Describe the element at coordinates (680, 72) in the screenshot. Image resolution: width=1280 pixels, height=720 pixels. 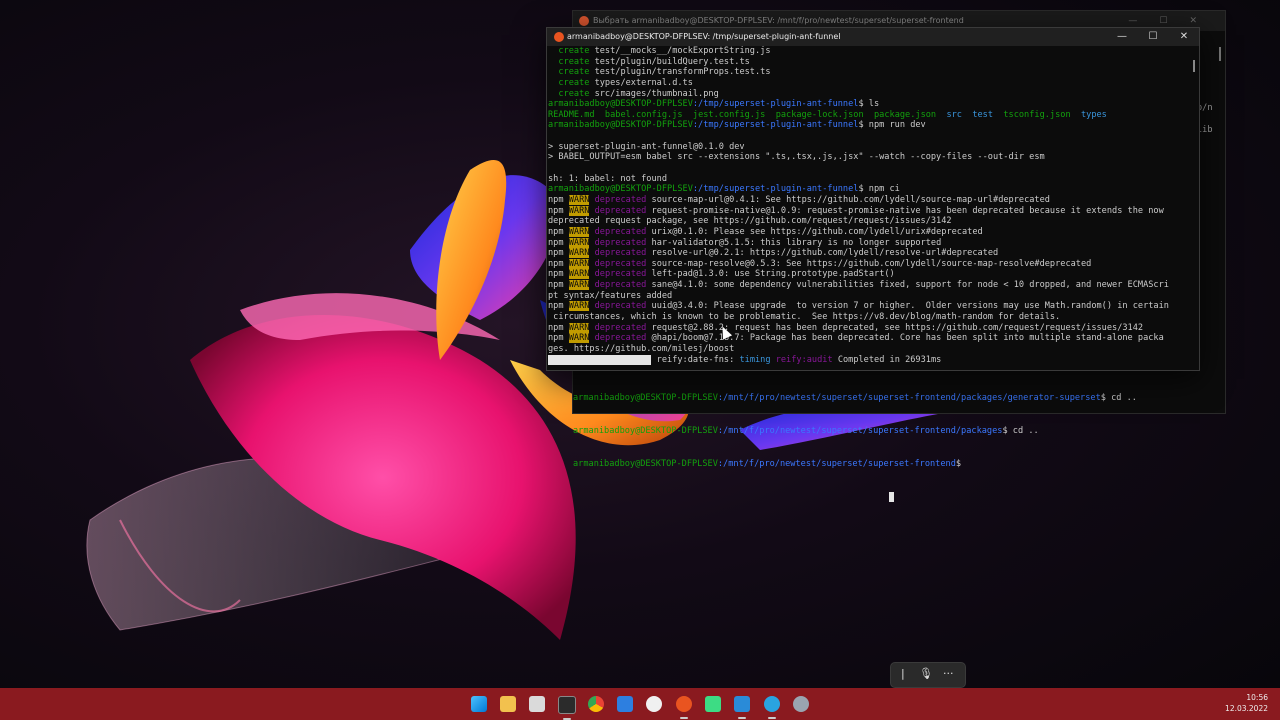
I see `created-file: test/plugin/transformProps.test.ts` at that location.